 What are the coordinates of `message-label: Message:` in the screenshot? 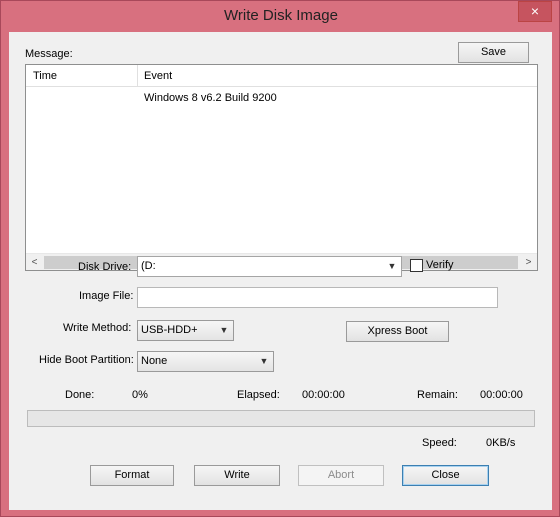 It's located at (49, 54).